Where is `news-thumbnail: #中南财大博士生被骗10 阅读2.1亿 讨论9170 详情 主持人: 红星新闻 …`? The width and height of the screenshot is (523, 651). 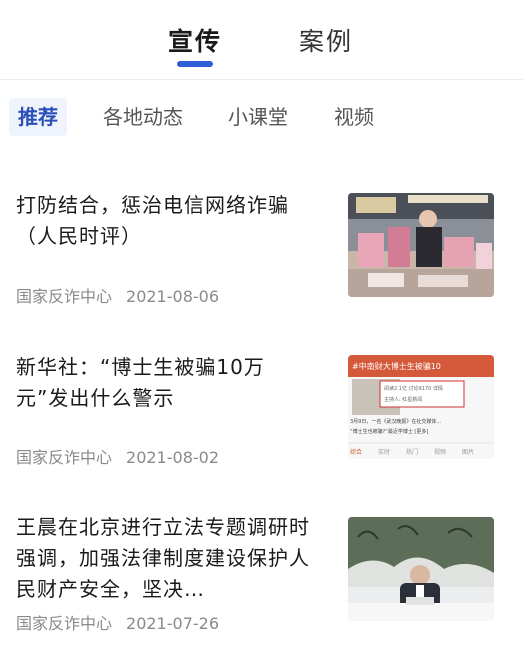
news-thumbnail: #中南财大博士生被骗10 阅读2.1亿 讨论9170 详情 主持人: 红星新闻 … is located at coordinates (421, 407).